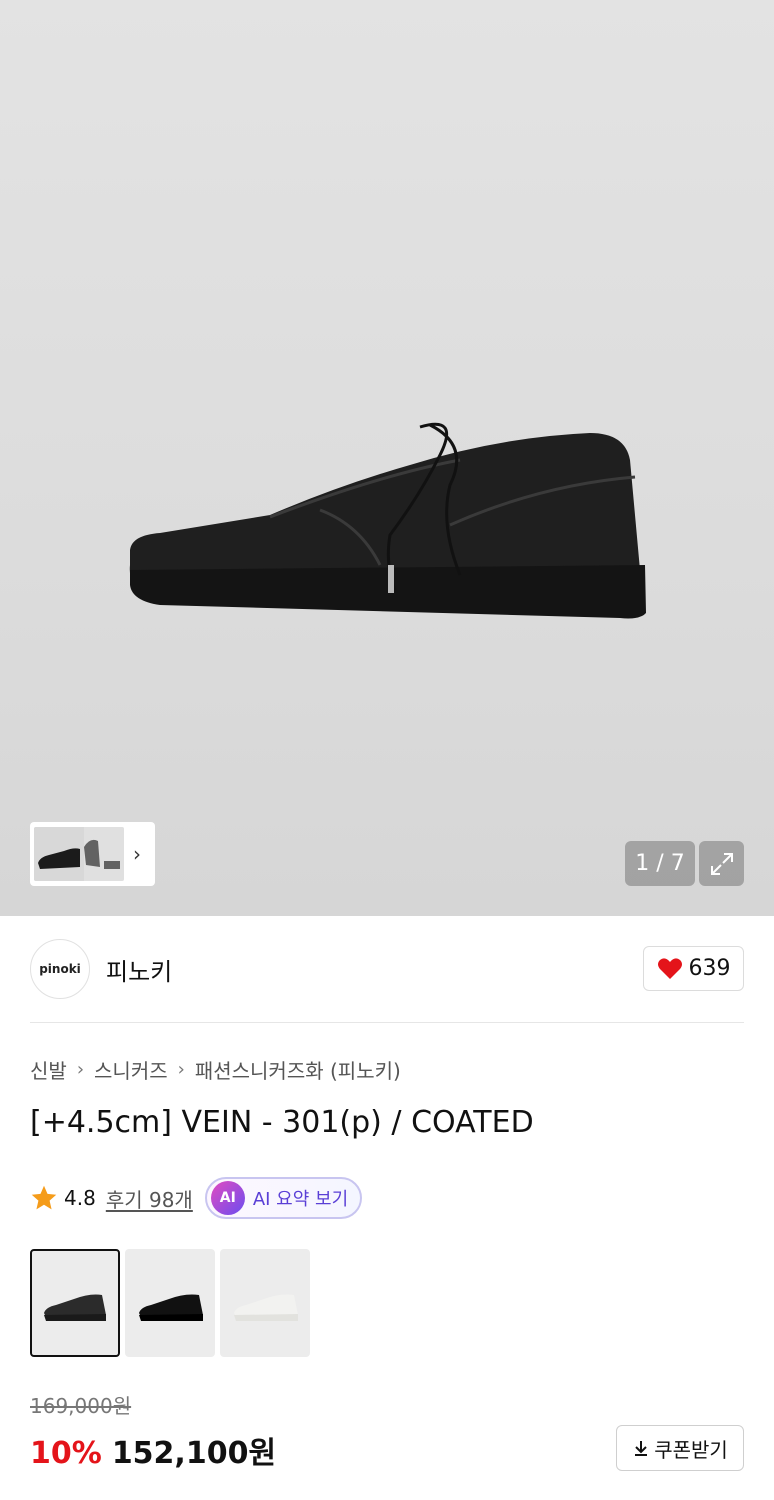 The height and width of the screenshot is (1500, 774). Describe the element at coordinates (48, 1069) in the screenshot. I see `breadcrumb-item: 신발` at that location.